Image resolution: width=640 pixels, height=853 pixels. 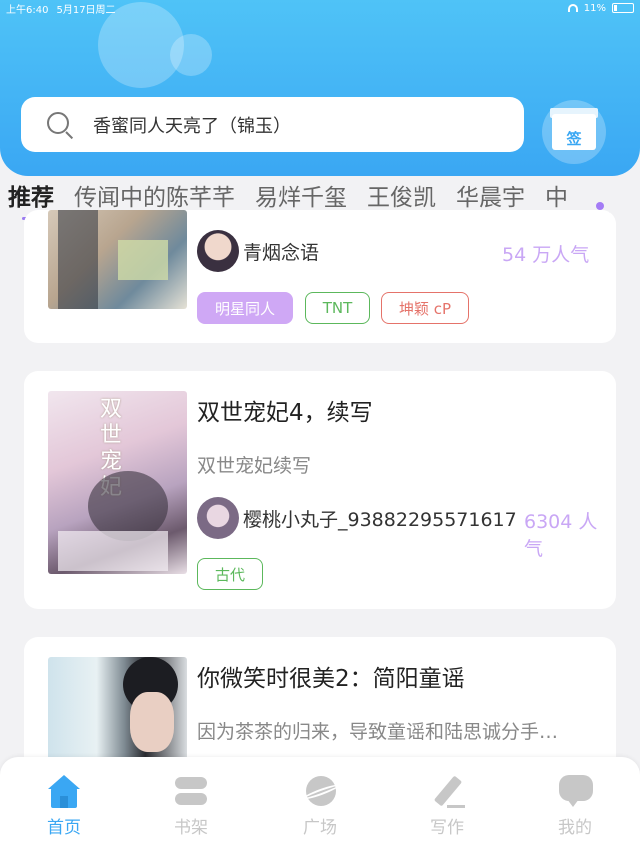 I want to click on tag: TNT, so click(x=337, y=308).